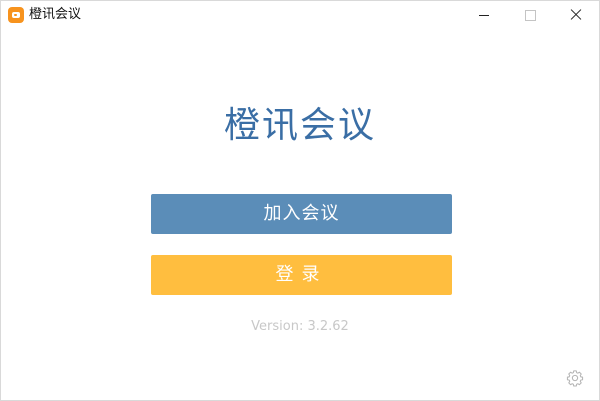 The height and width of the screenshot is (401, 600). Describe the element at coordinates (301, 275) in the screenshot. I see `login-button: 登录` at that location.